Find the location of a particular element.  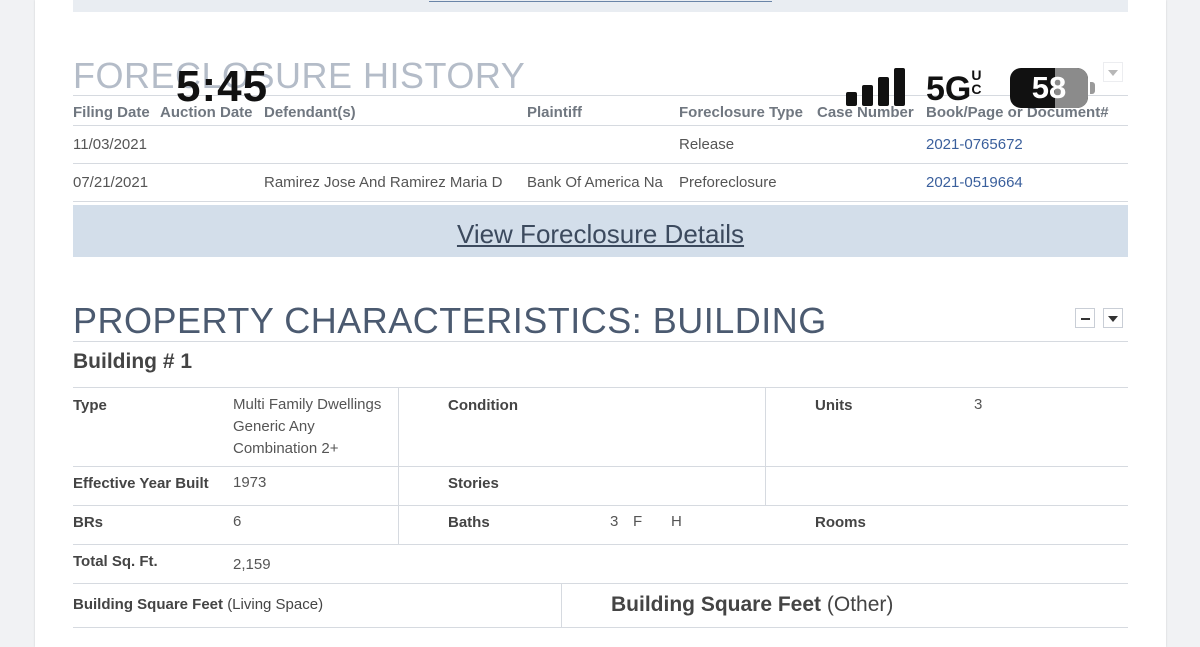

view-foreclosure-details-button: View Foreclosure Details is located at coordinates (600, 231).